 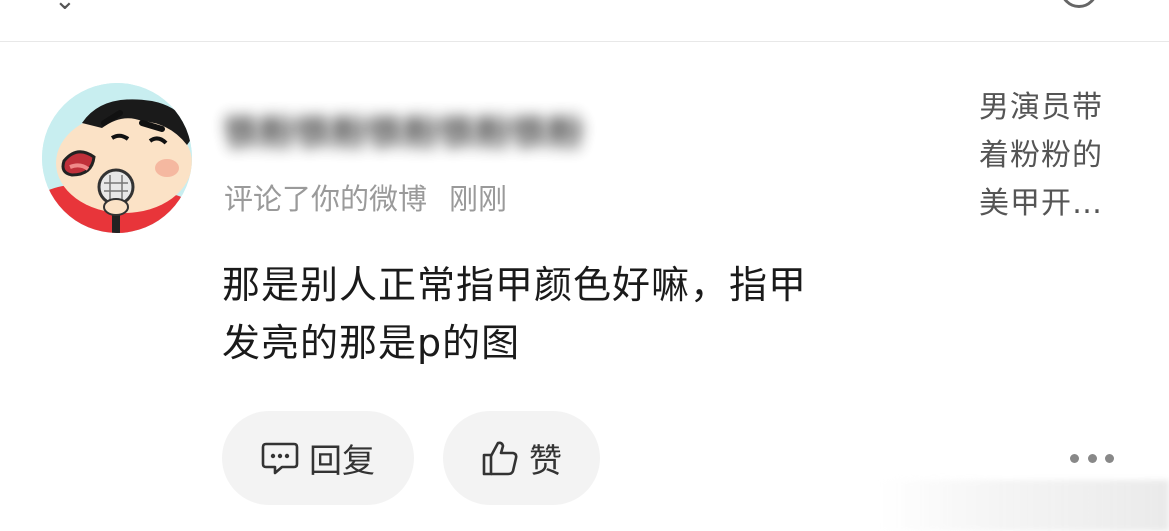 I want to click on avatar, so click(x=117, y=158).